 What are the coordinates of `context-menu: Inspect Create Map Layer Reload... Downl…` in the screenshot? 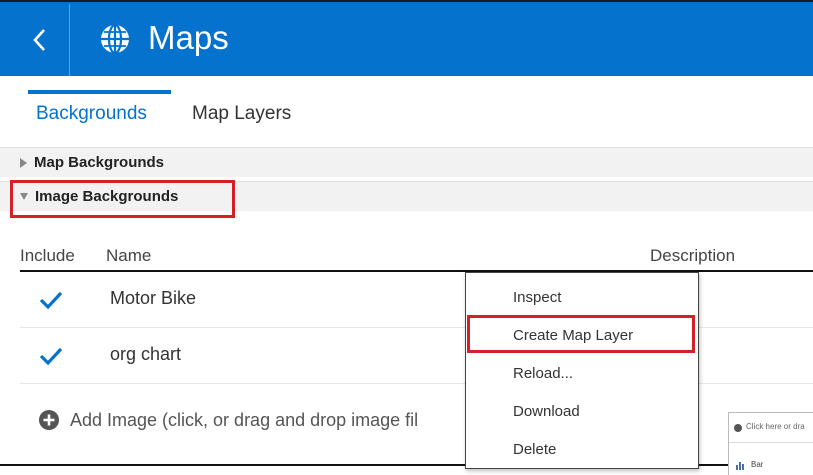 It's located at (582, 370).